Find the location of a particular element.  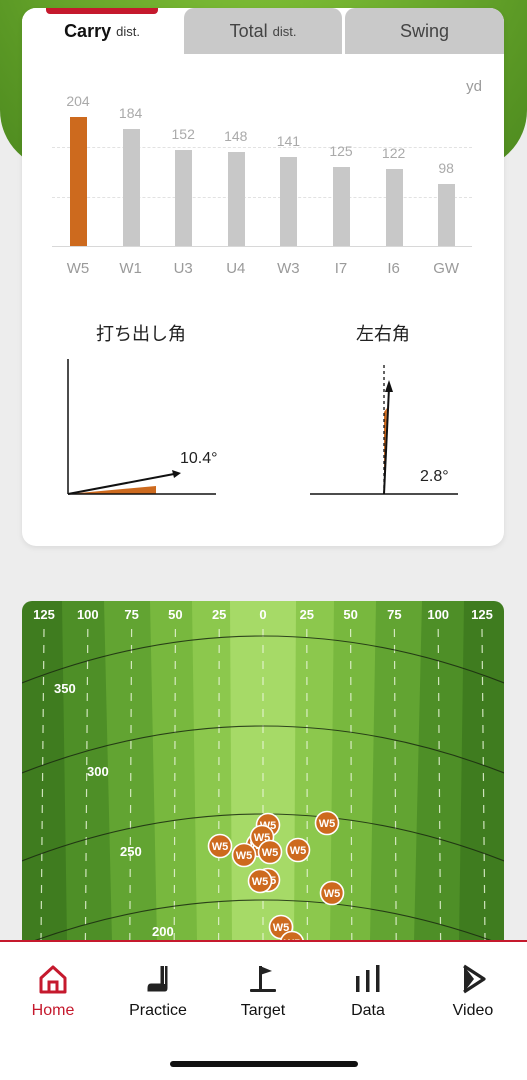

chart-value-label: 148 is located at coordinates (236, 136).